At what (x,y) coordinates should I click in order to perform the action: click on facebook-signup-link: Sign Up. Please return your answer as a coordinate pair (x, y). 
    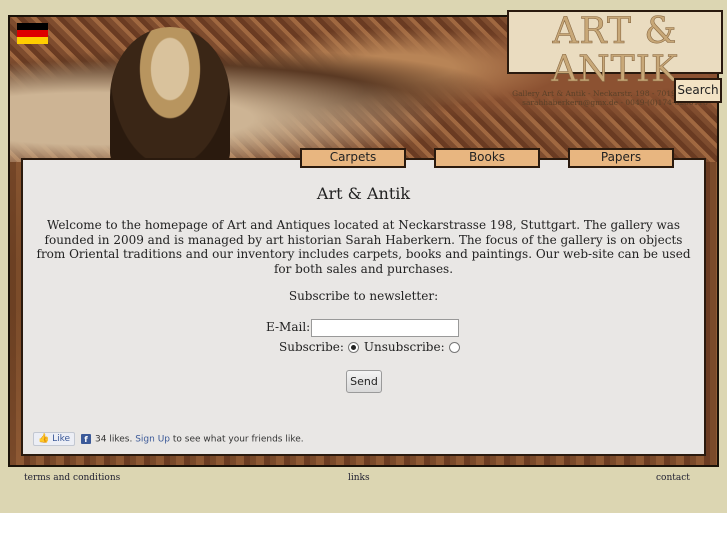
    Looking at the image, I should click on (152, 440).